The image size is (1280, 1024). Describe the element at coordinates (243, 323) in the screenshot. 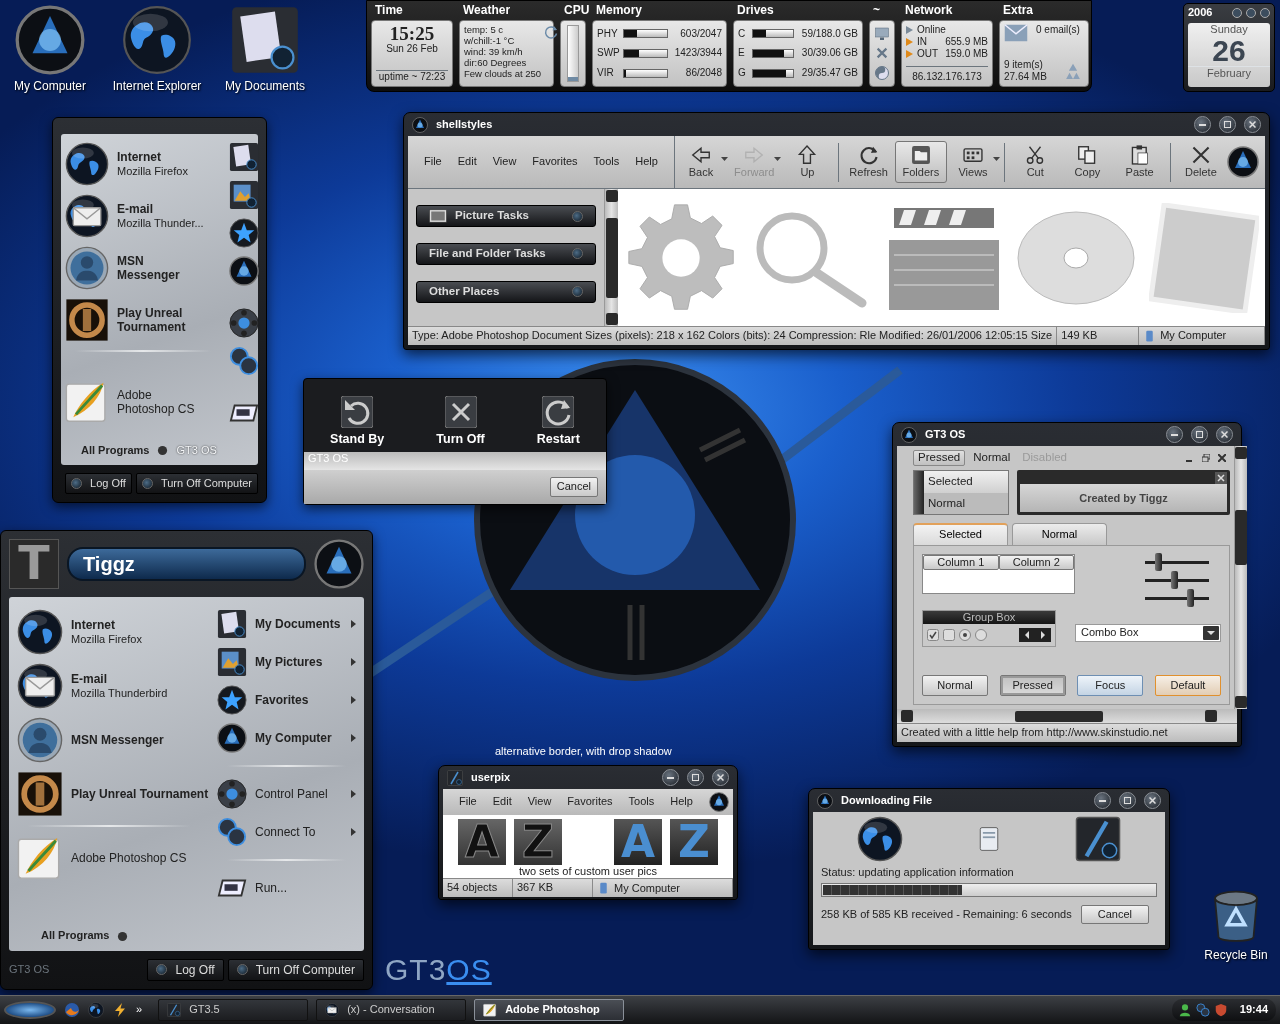

I see `gear-orb-icon` at that location.